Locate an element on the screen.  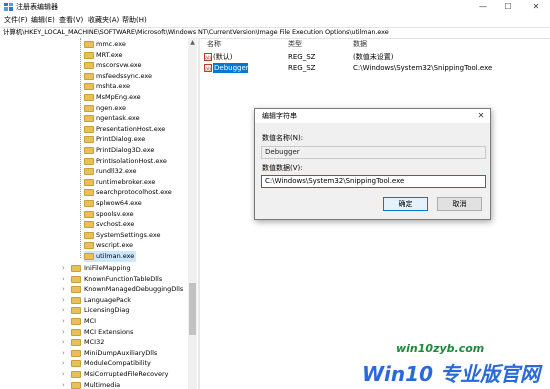
ok-button: 确定 is located at coordinates (405, 204).